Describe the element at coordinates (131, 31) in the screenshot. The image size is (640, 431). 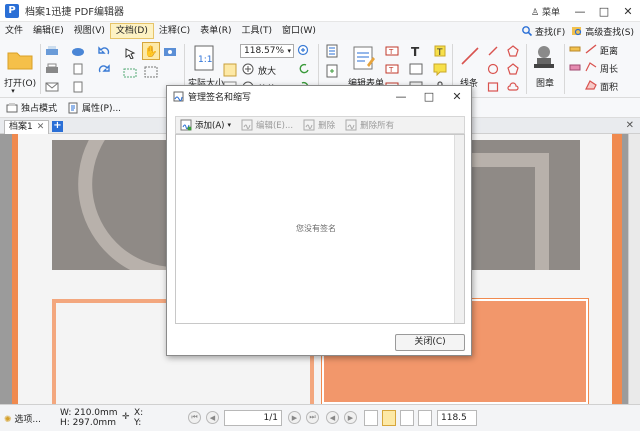
I see `menu-document: 文档(D)` at that location.